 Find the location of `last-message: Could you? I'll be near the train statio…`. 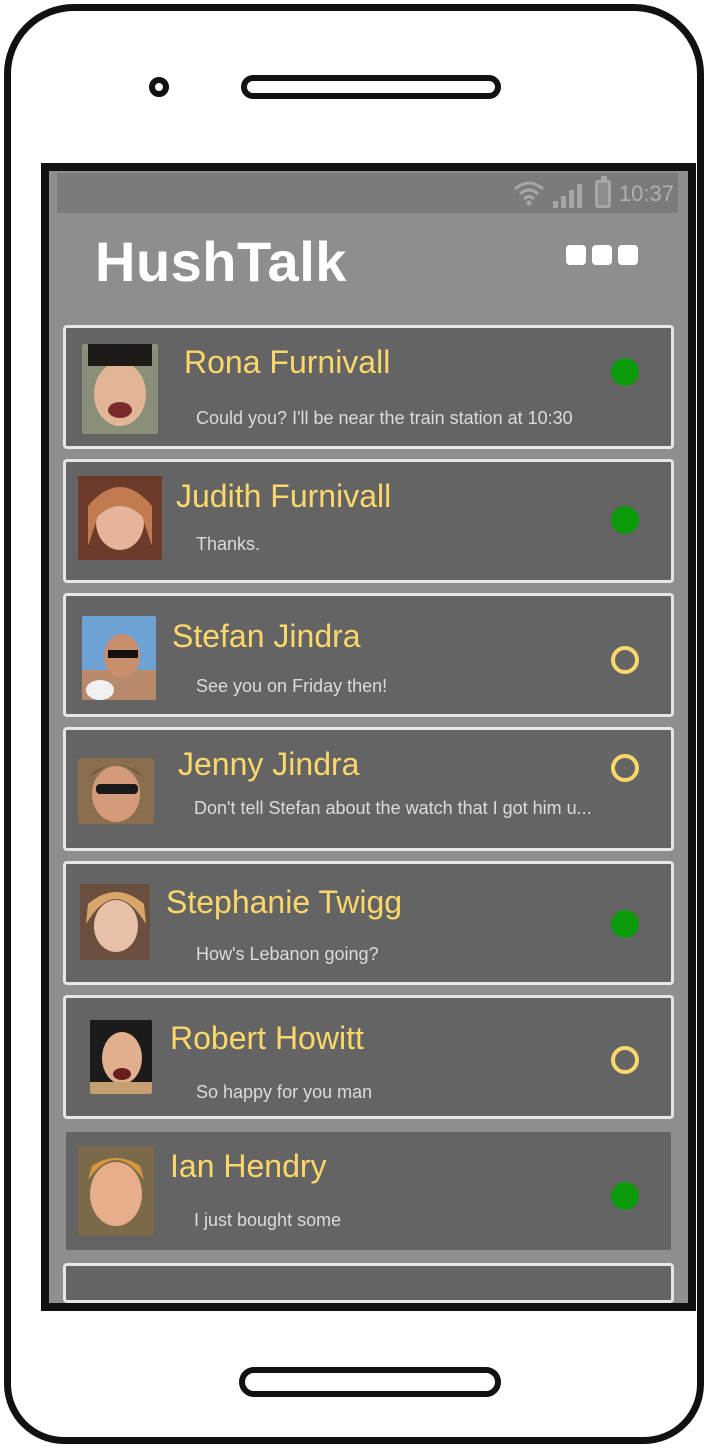

last-message: Could you? I'll be near the train statio… is located at coordinates (384, 418).